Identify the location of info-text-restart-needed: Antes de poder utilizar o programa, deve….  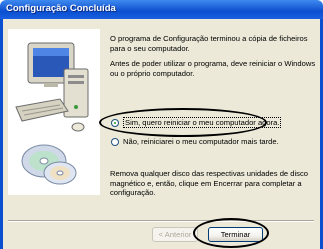
(213, 68).